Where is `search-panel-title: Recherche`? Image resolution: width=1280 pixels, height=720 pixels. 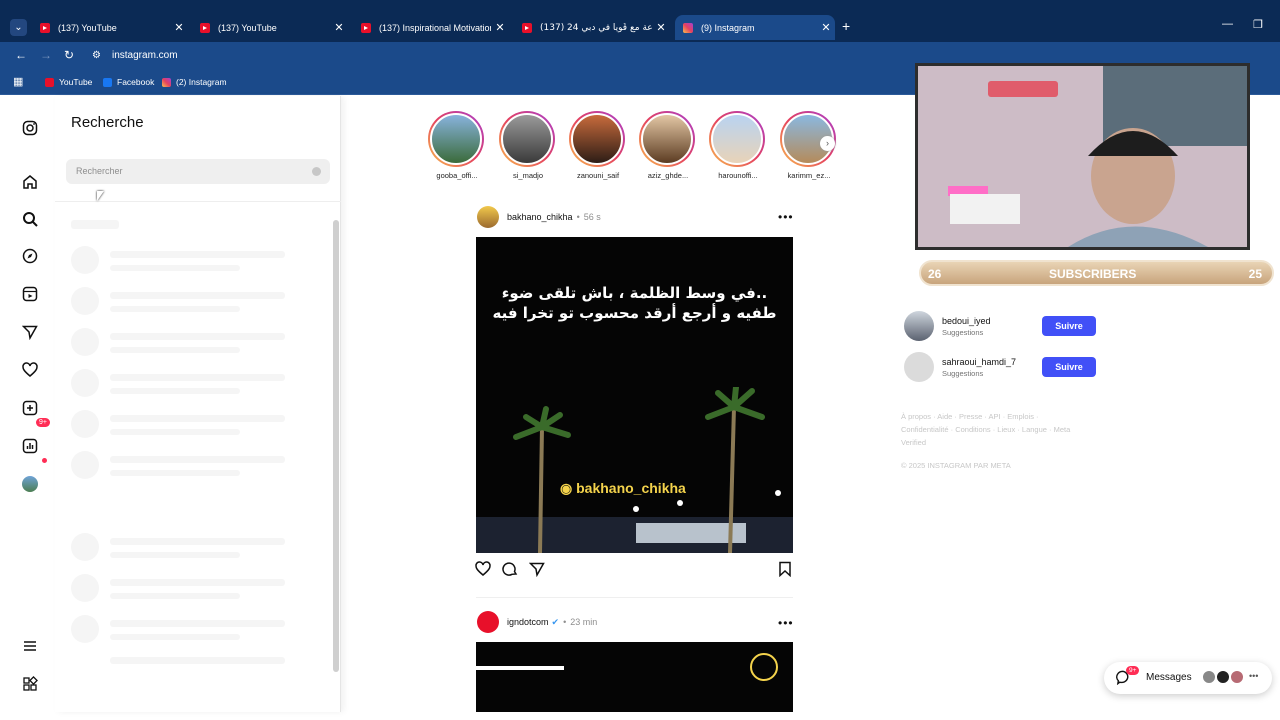 search-panel-title: Recherche is located at coordinates (107, 122).